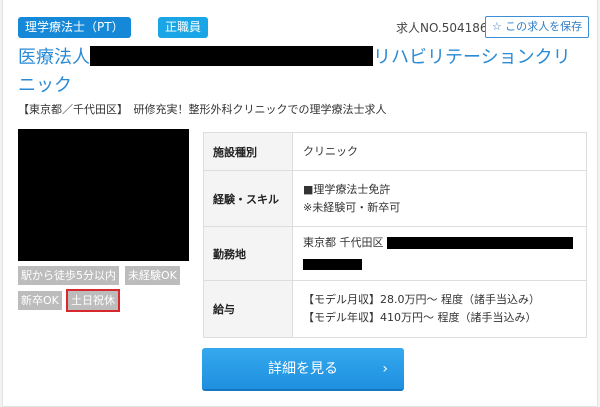 The height and width of the screenshot is (407, 600). Describe the element at coordinates (248, 151) in the screenshot. I see `facility-type-label: 施設種別` at that location.